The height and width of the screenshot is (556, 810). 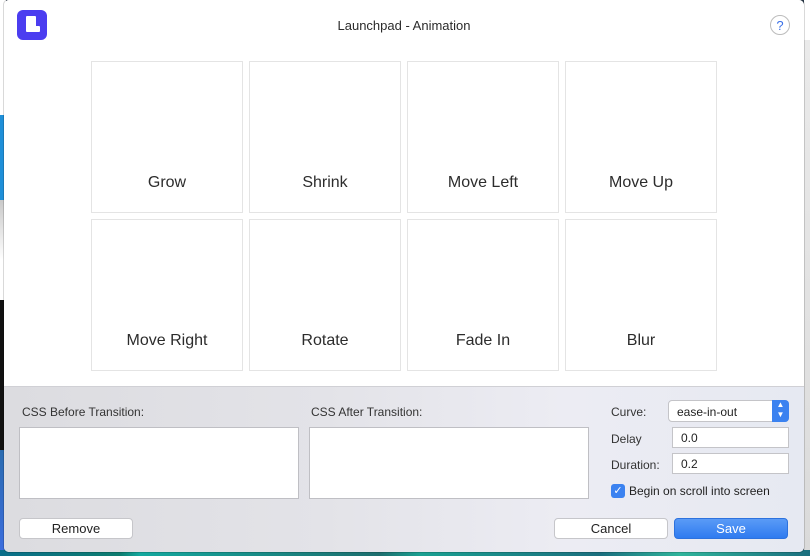 I want to click on help-button: ?, so click(x=780, y=25).